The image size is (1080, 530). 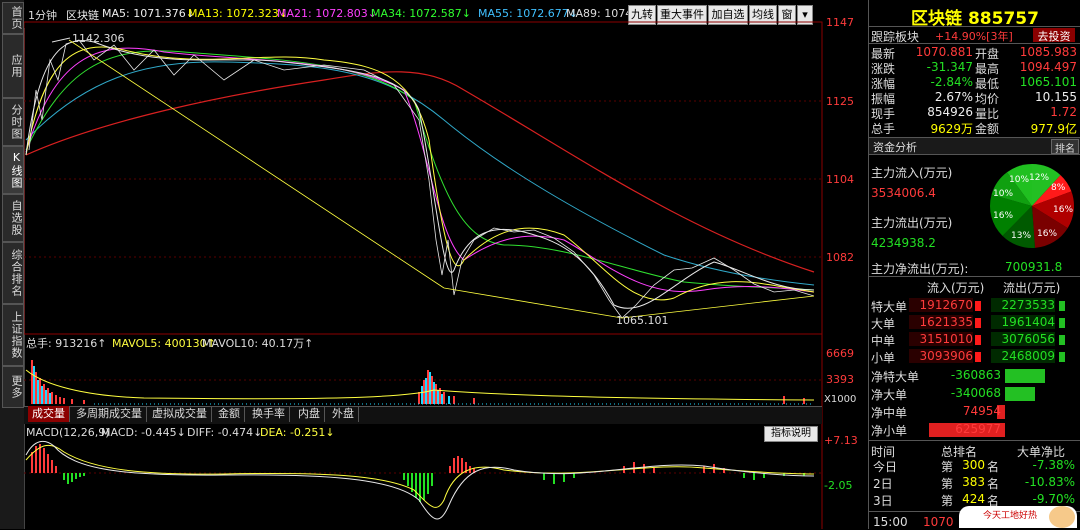 I want to click on quote-value: 2.67%, so click(x=953, y=97).